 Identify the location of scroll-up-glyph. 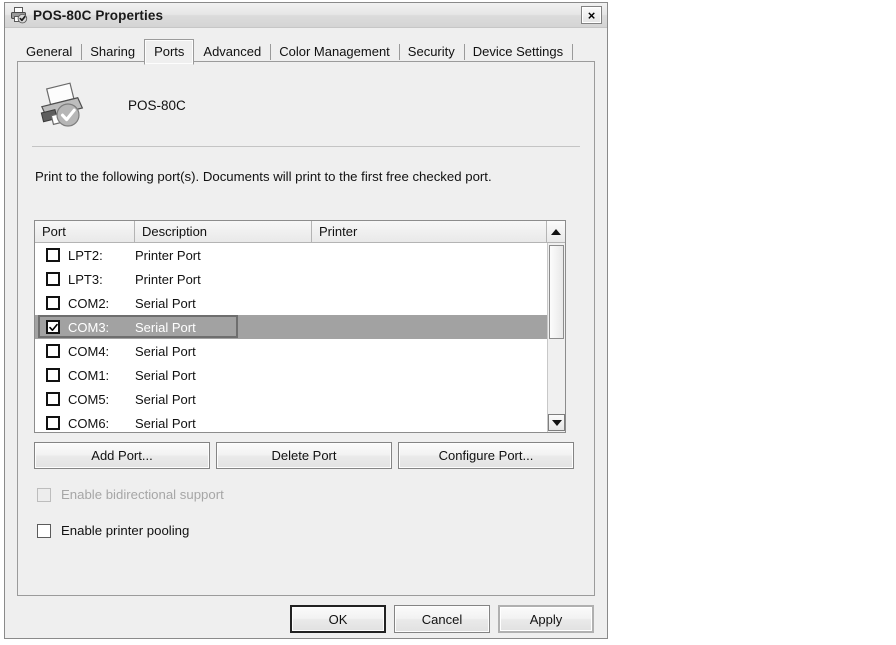
(556, 231).